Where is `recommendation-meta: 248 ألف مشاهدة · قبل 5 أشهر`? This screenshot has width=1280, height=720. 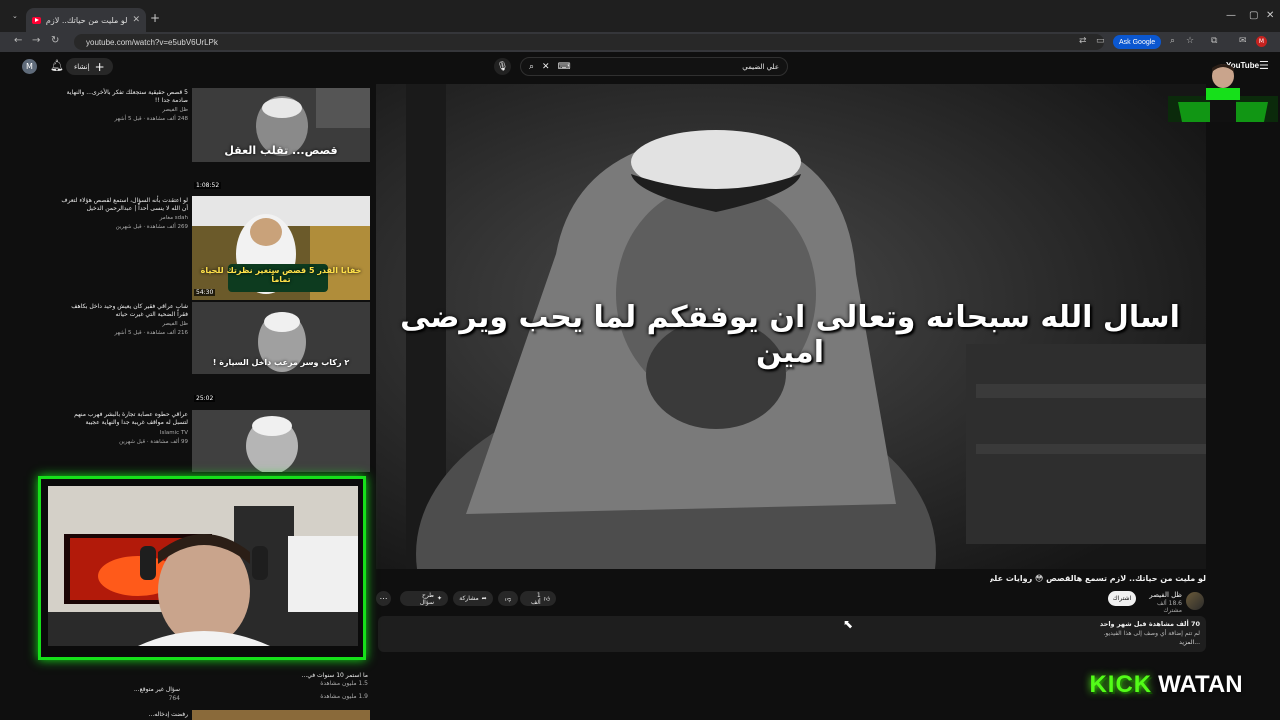
recommendation-meta: 248 ألف مشاهدة · قبل 5 أشهر is located at coordinates (151, 119).